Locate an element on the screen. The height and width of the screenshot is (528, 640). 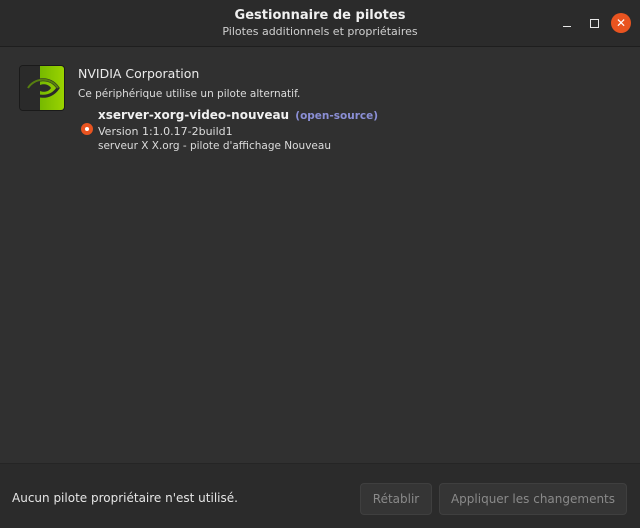
maximize-button is located at coordinates (594, 23).